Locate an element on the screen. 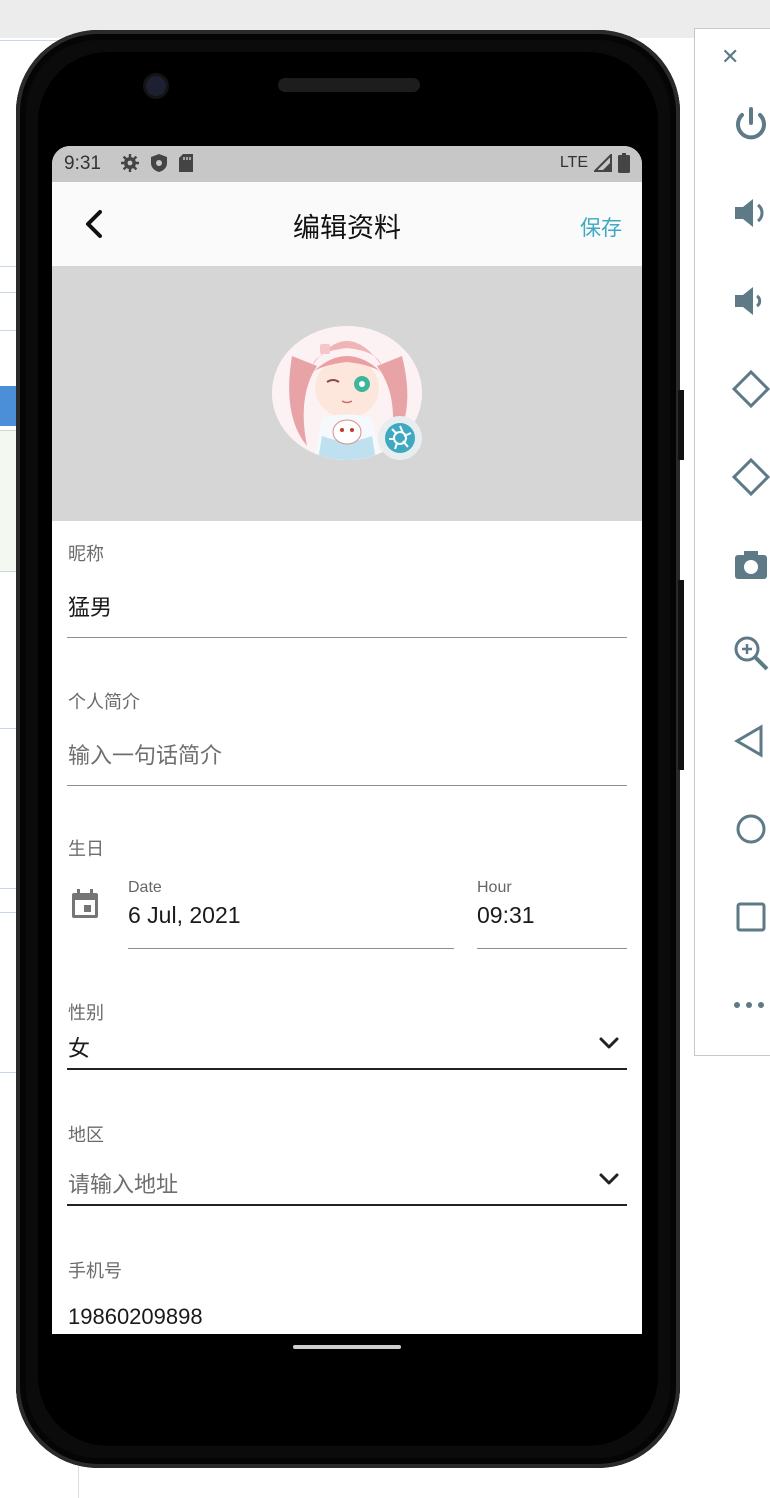 The image size is (770, 1498). gender-label: 性别 is located at coordinates (86, 1013).